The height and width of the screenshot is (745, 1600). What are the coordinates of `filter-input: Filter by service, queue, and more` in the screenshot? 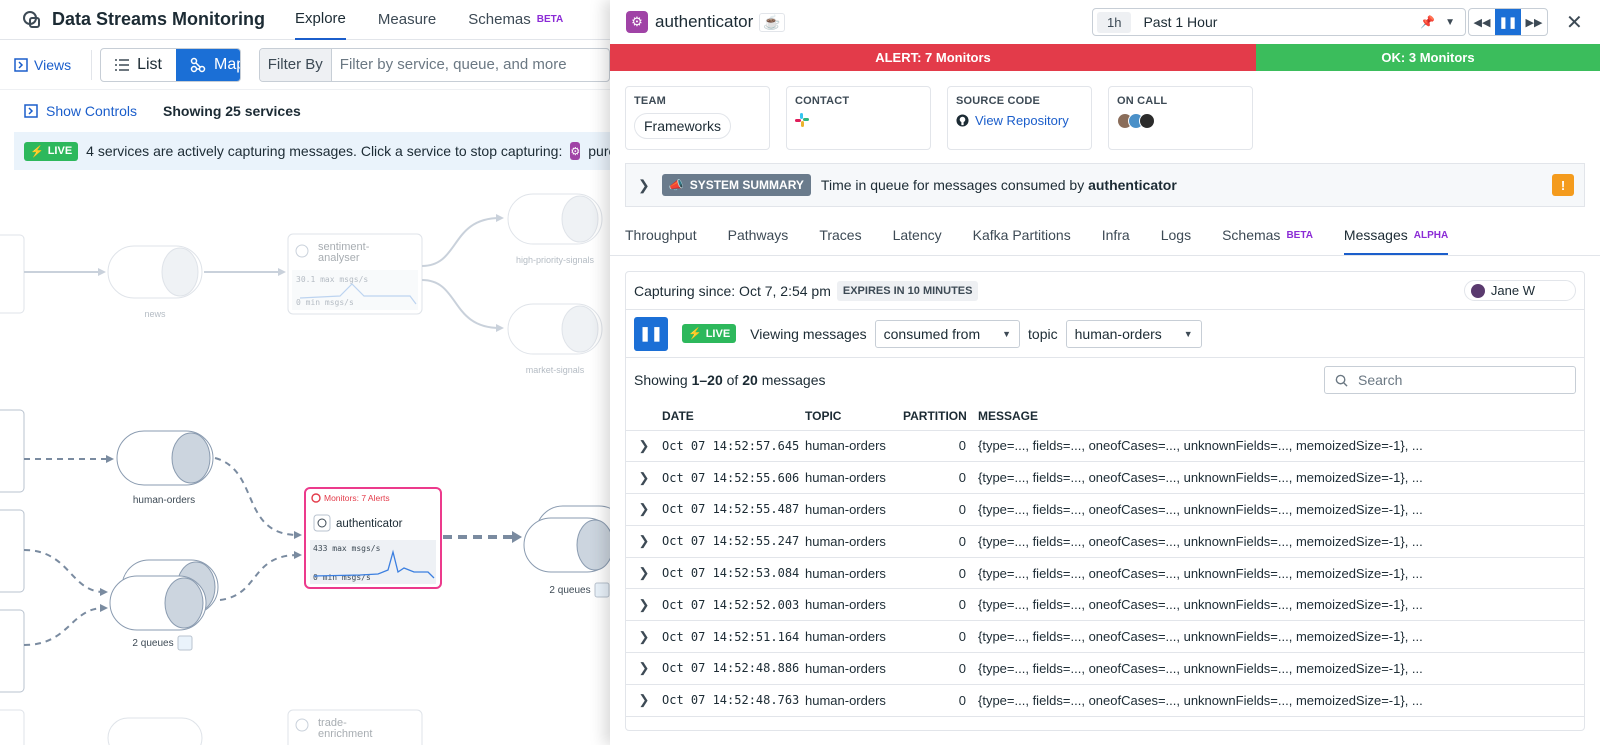 It's located at (449, 64).